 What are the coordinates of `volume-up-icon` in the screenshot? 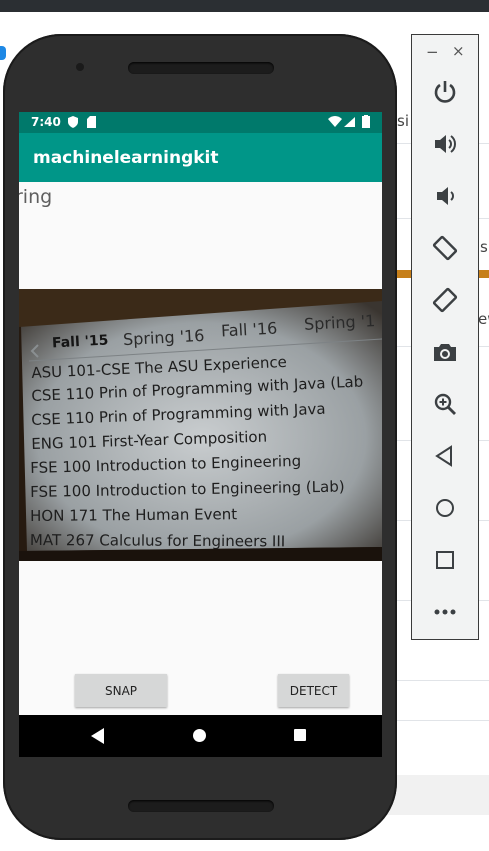 It's located at (445, 144).